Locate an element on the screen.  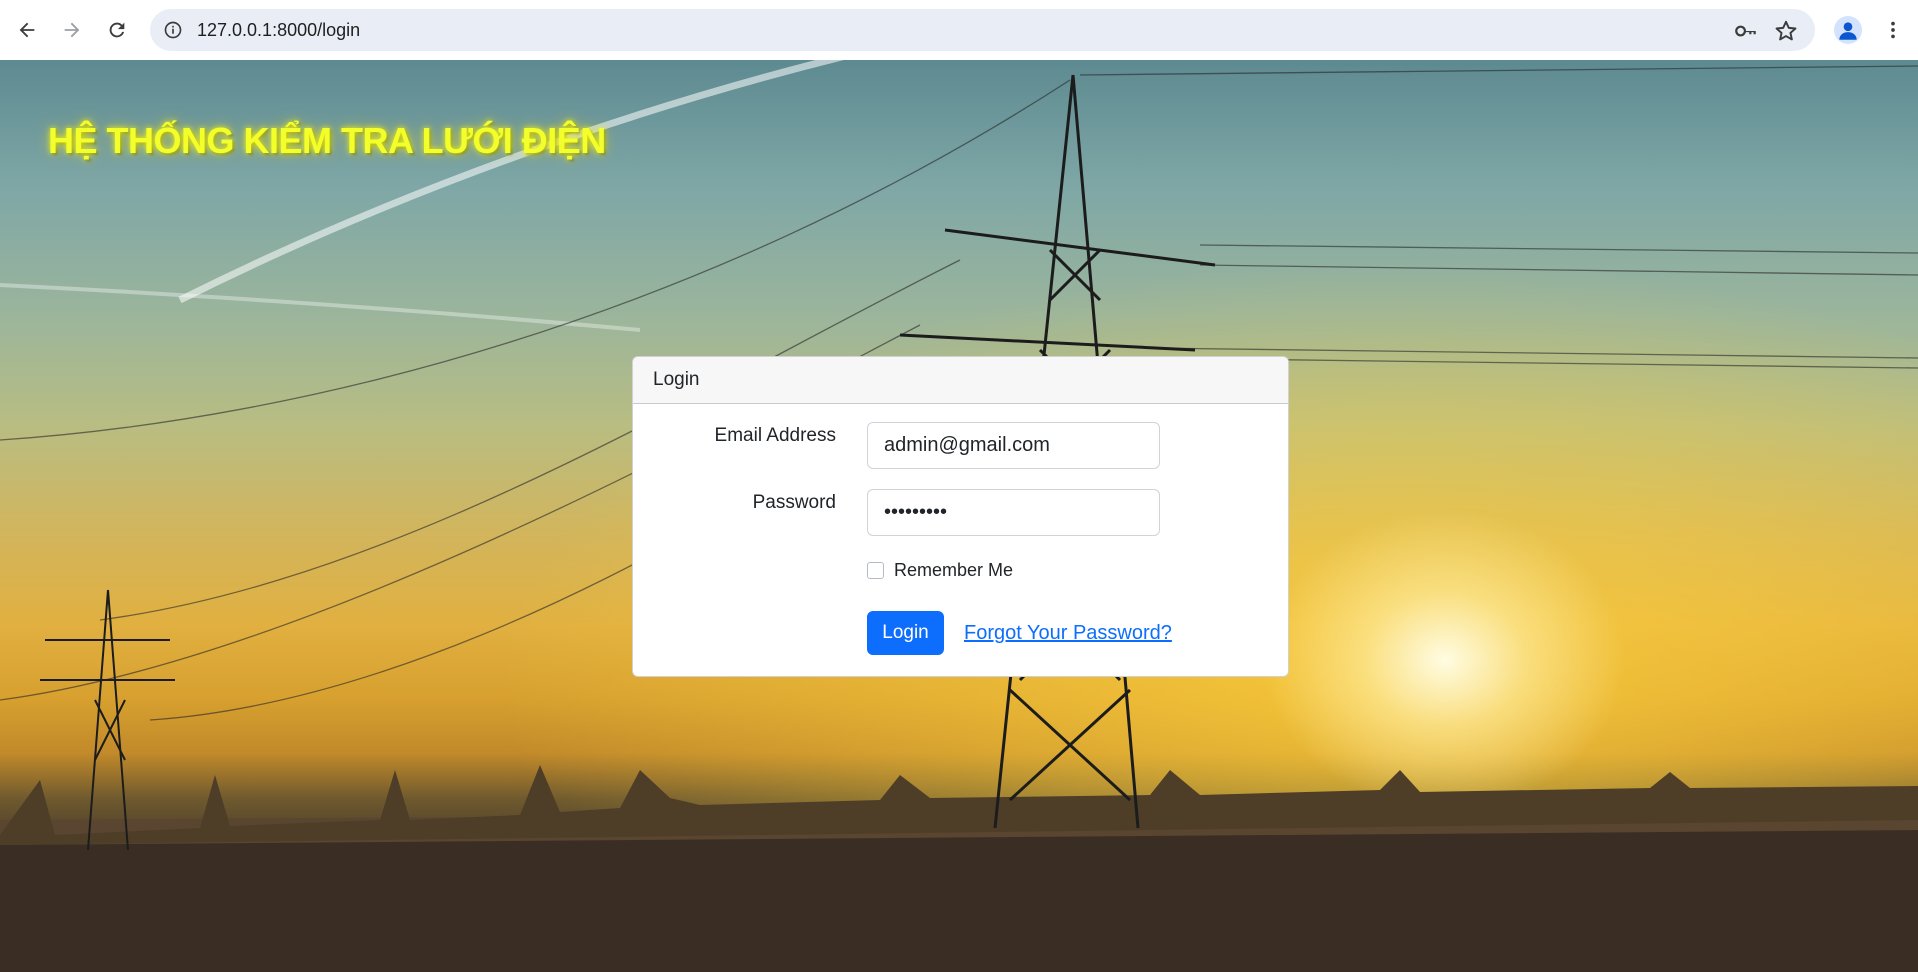
back-button is located at coordinates (27, 30).